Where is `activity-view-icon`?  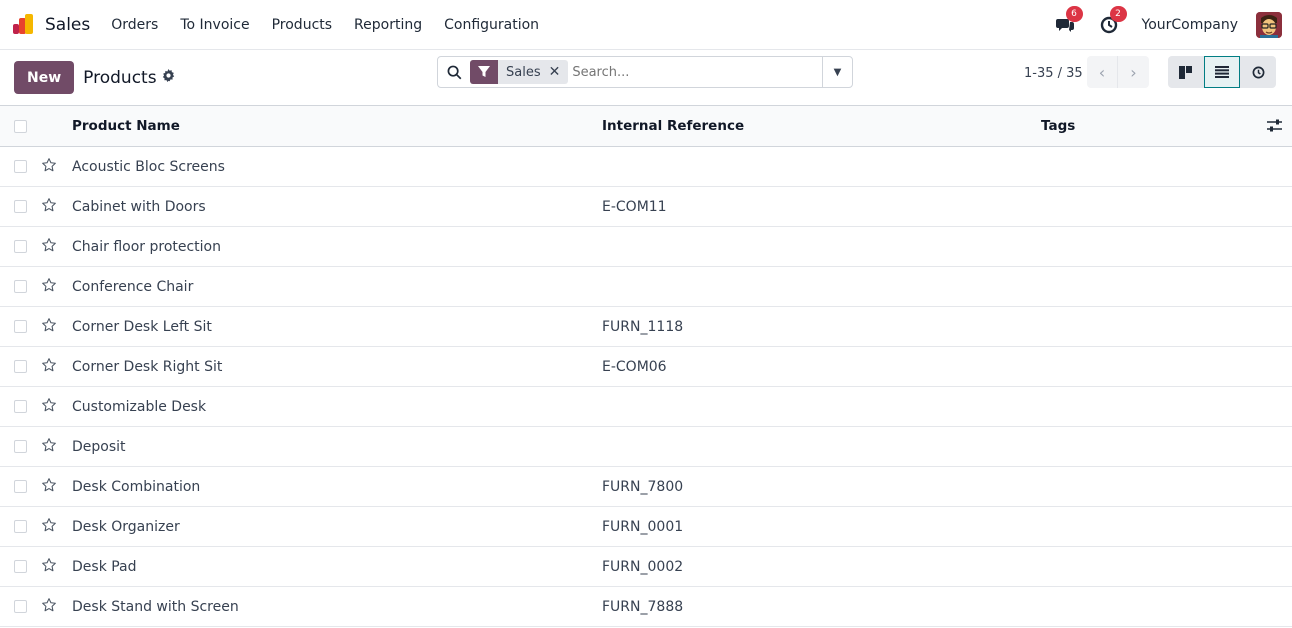 activity-view-icon is located at coordinates (1258, 72).